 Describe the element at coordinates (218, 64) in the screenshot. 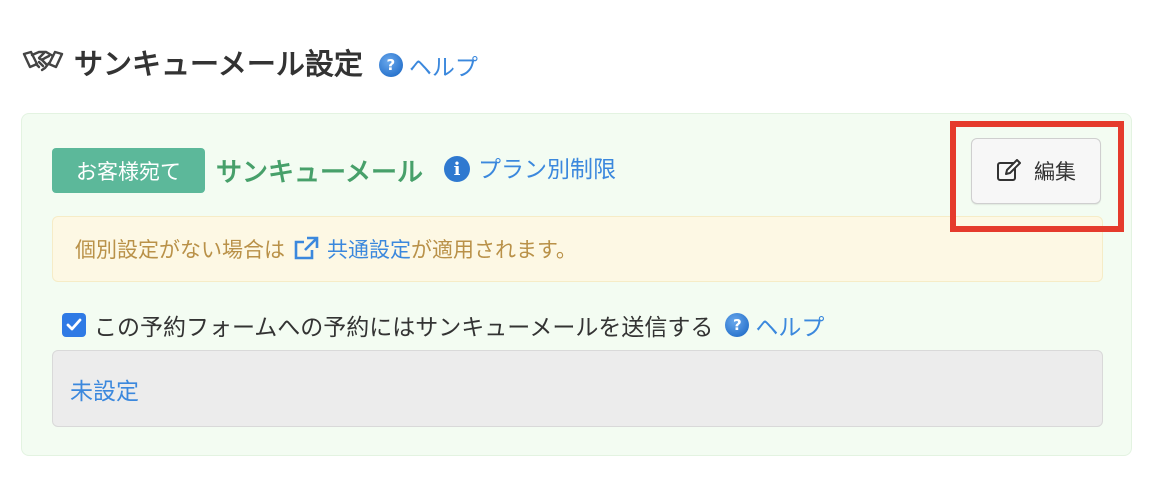

I see `page-title: サンキューメール設定` at that location.